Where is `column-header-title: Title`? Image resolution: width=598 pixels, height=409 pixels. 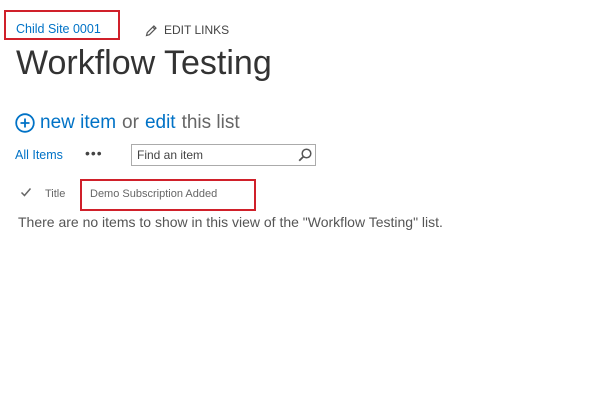
column-header-title: Title is located at coordinates (55, 194).